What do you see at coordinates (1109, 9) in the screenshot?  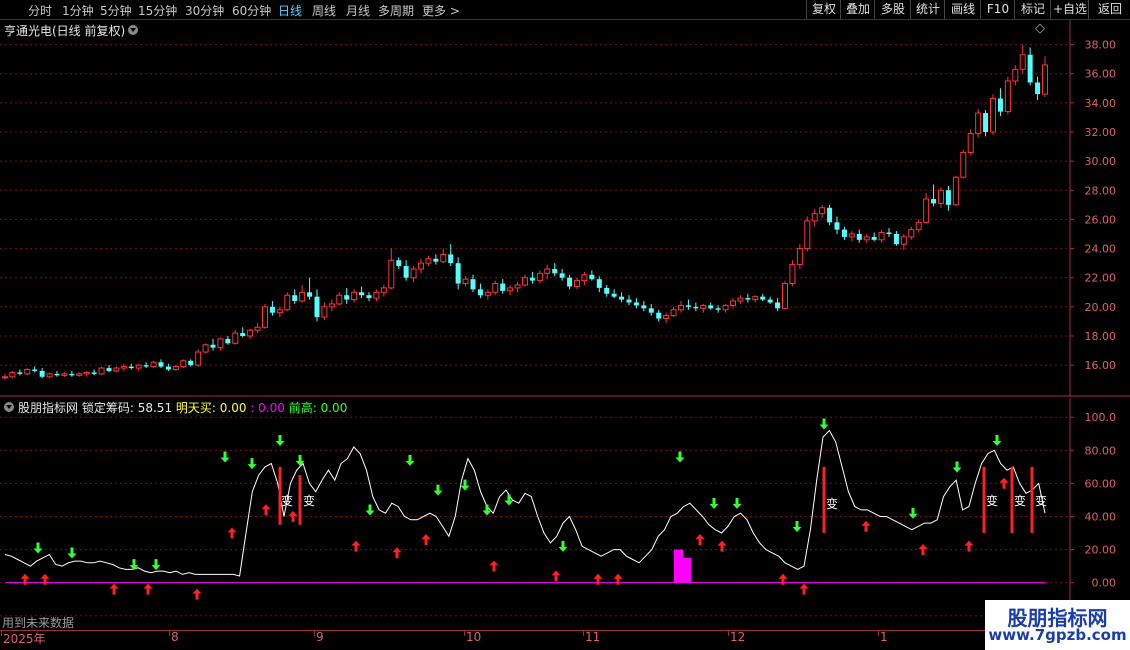 I see `toolbar-button-8: 返回` at bounding box center [1109, 9].